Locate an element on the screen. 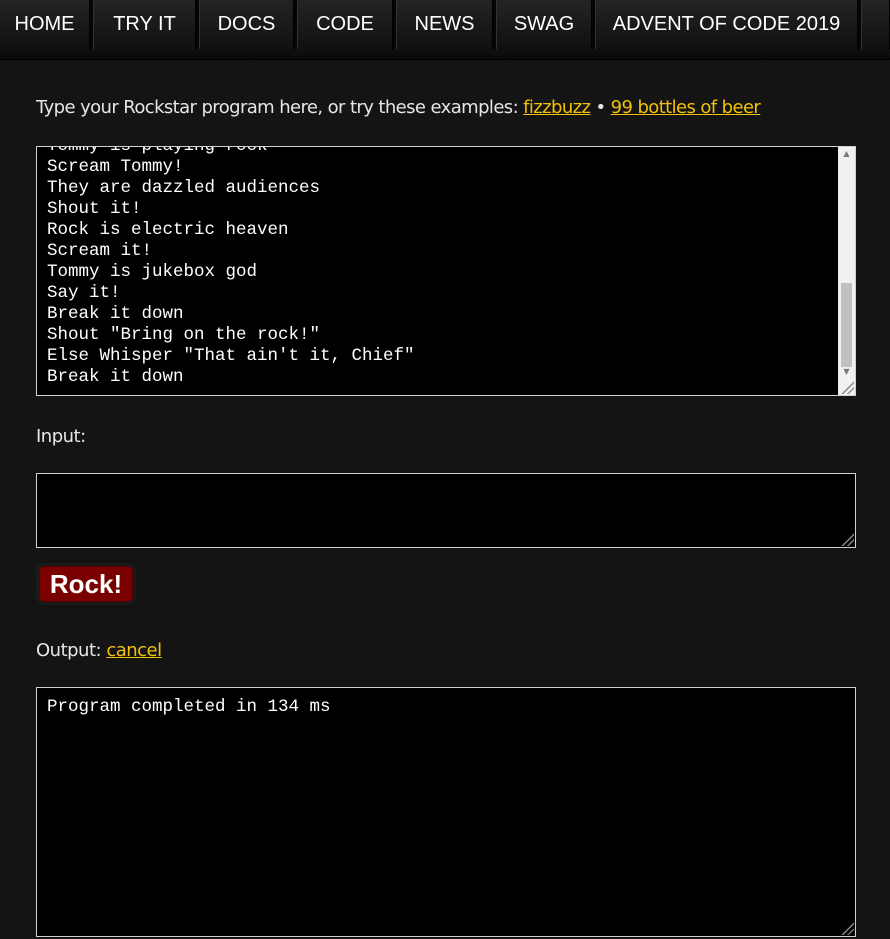  code-line: Else Whisper "That ain't it, Chief" is located at coordinates (231, 356).